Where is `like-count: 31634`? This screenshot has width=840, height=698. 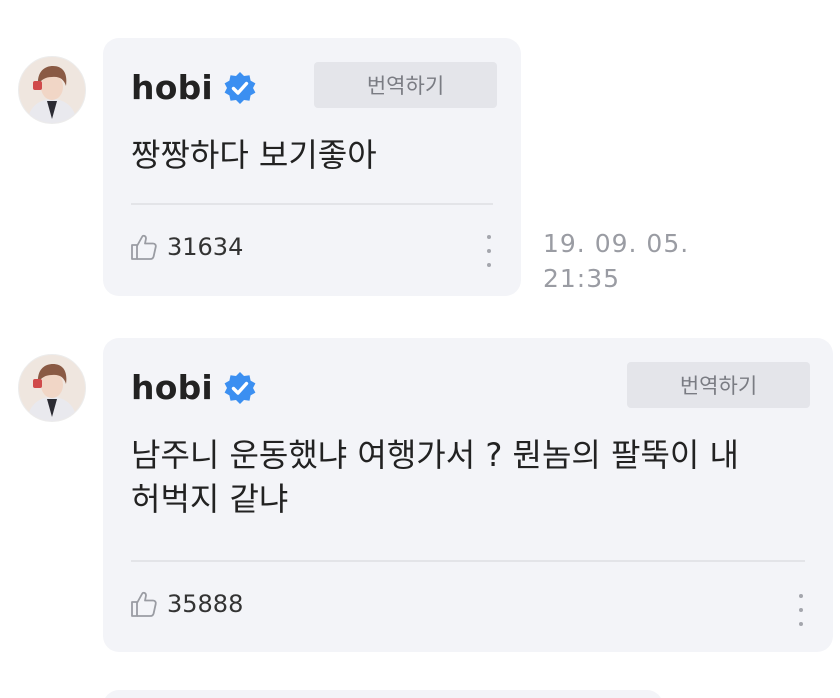
like-count: 31634 is located at coordinates (205, 247).